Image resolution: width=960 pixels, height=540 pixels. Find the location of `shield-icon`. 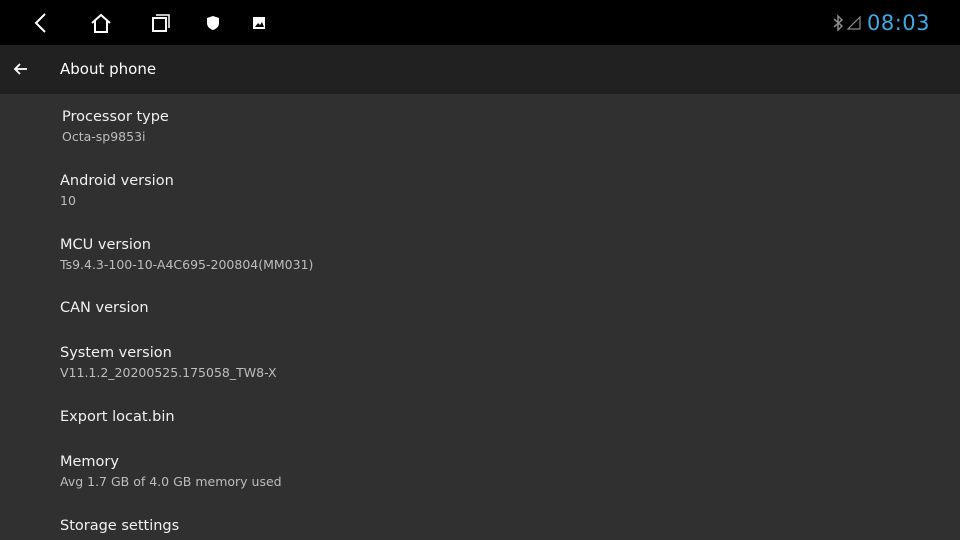

shield-icon is located at coordinates (213, 22).